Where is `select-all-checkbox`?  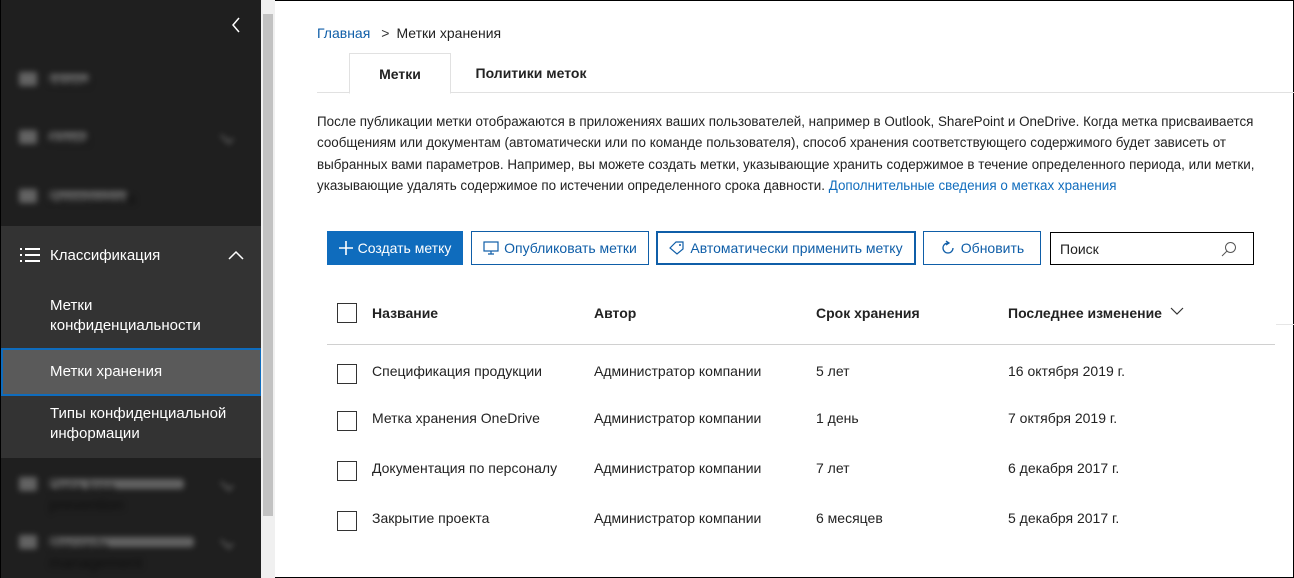 select-all-checkbox is located at coordinates (347, 313).